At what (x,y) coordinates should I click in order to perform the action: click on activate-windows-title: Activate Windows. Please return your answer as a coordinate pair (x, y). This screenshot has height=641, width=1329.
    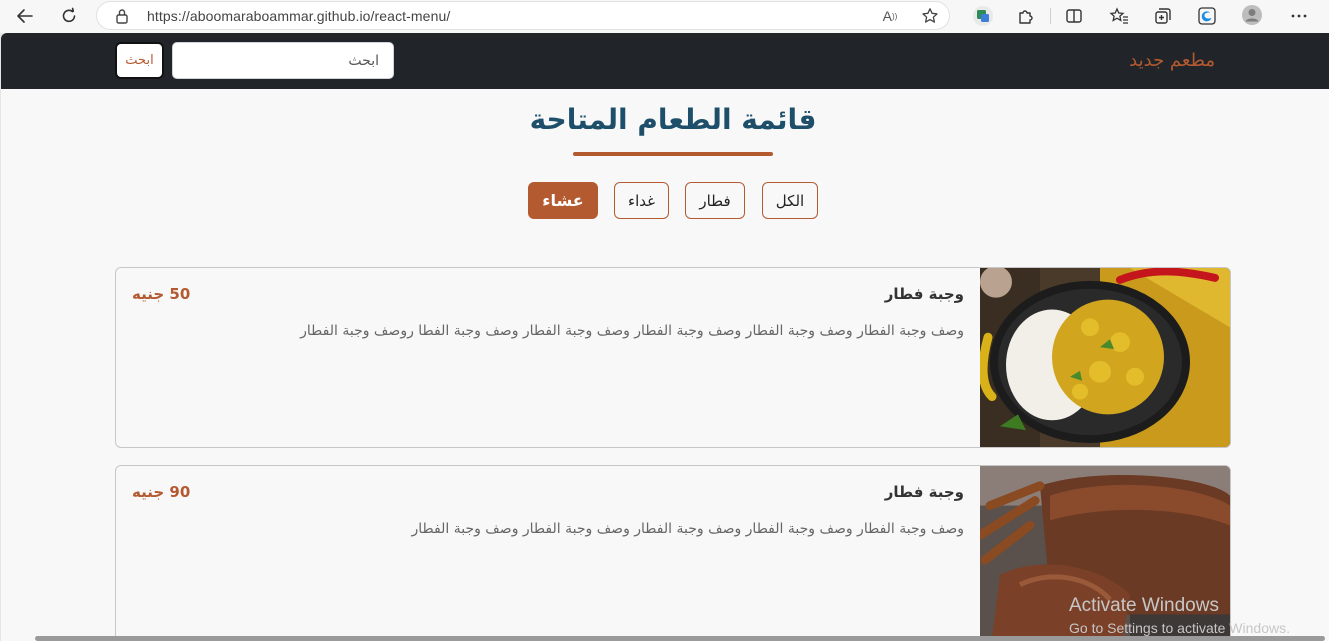
    Looking at the image, I should click on (1144, 605).